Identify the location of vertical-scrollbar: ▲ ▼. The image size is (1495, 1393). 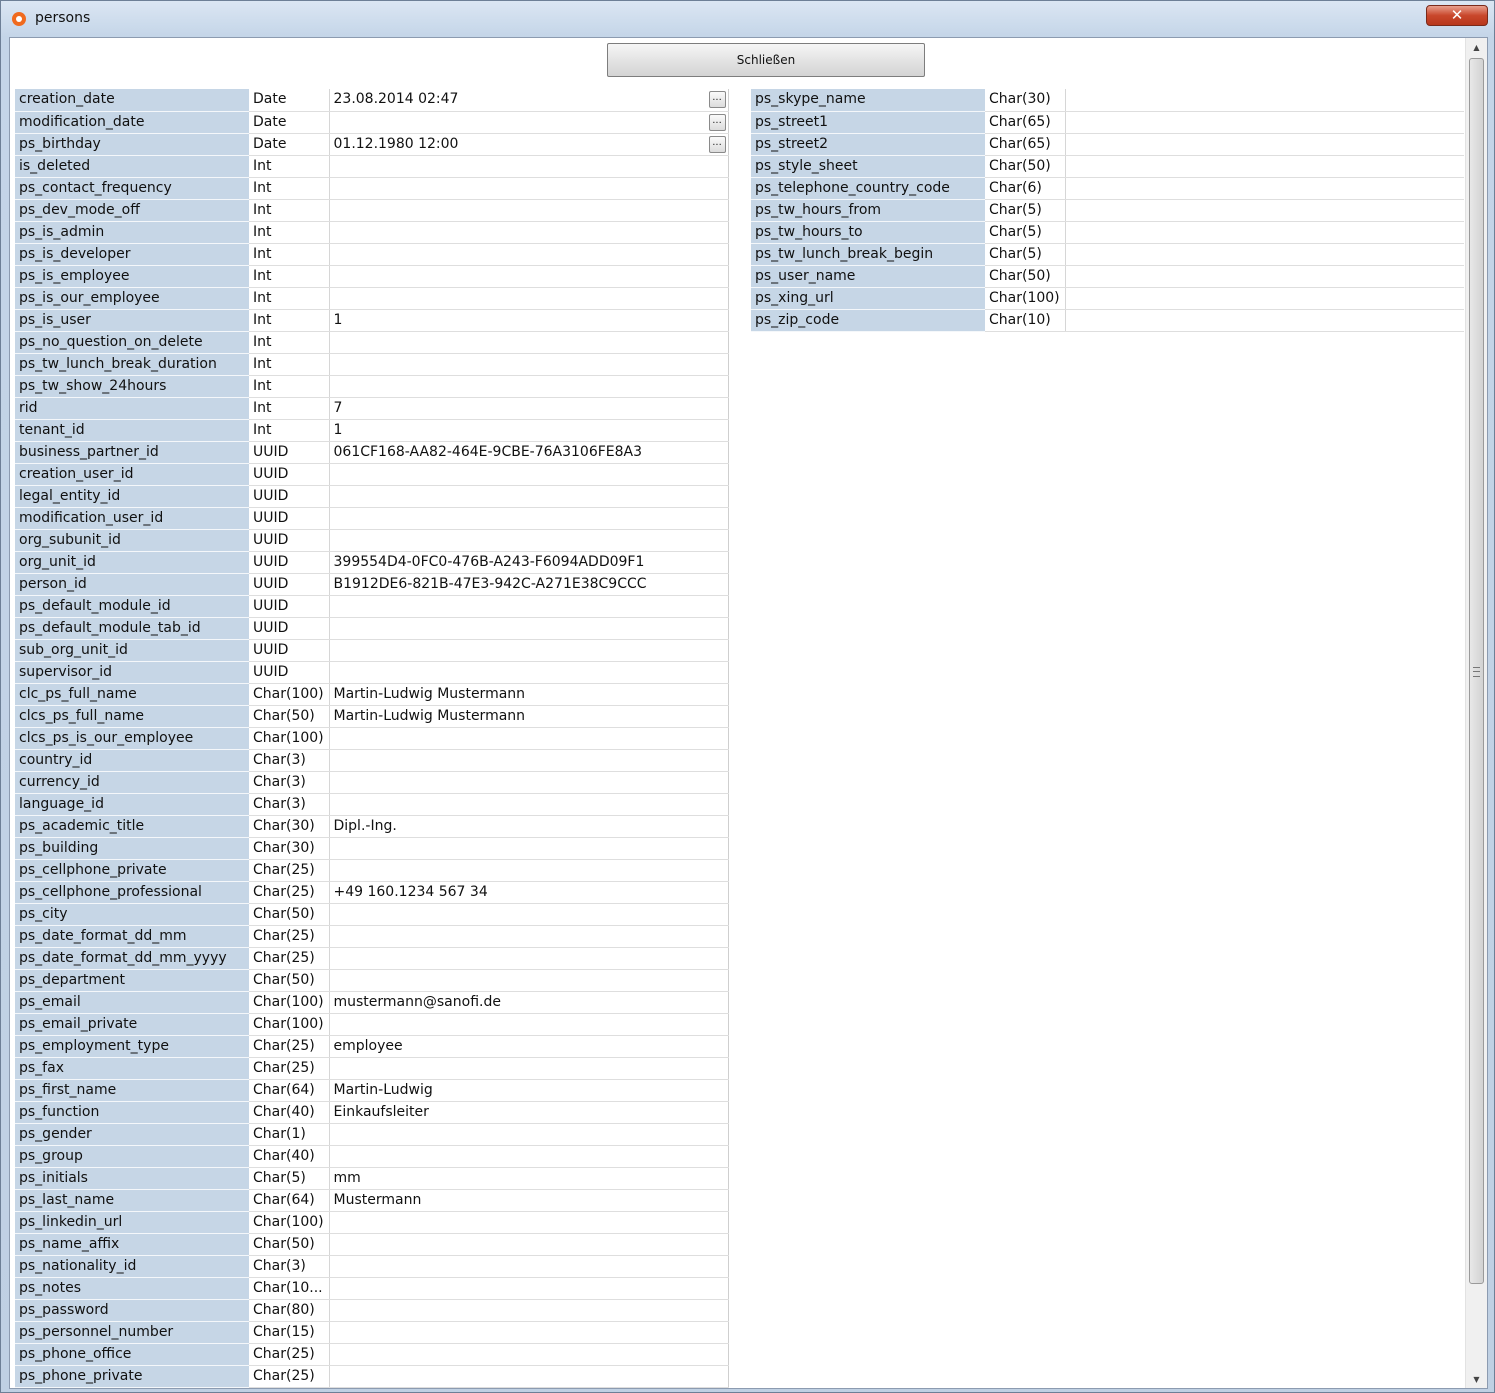
(1476, 713).